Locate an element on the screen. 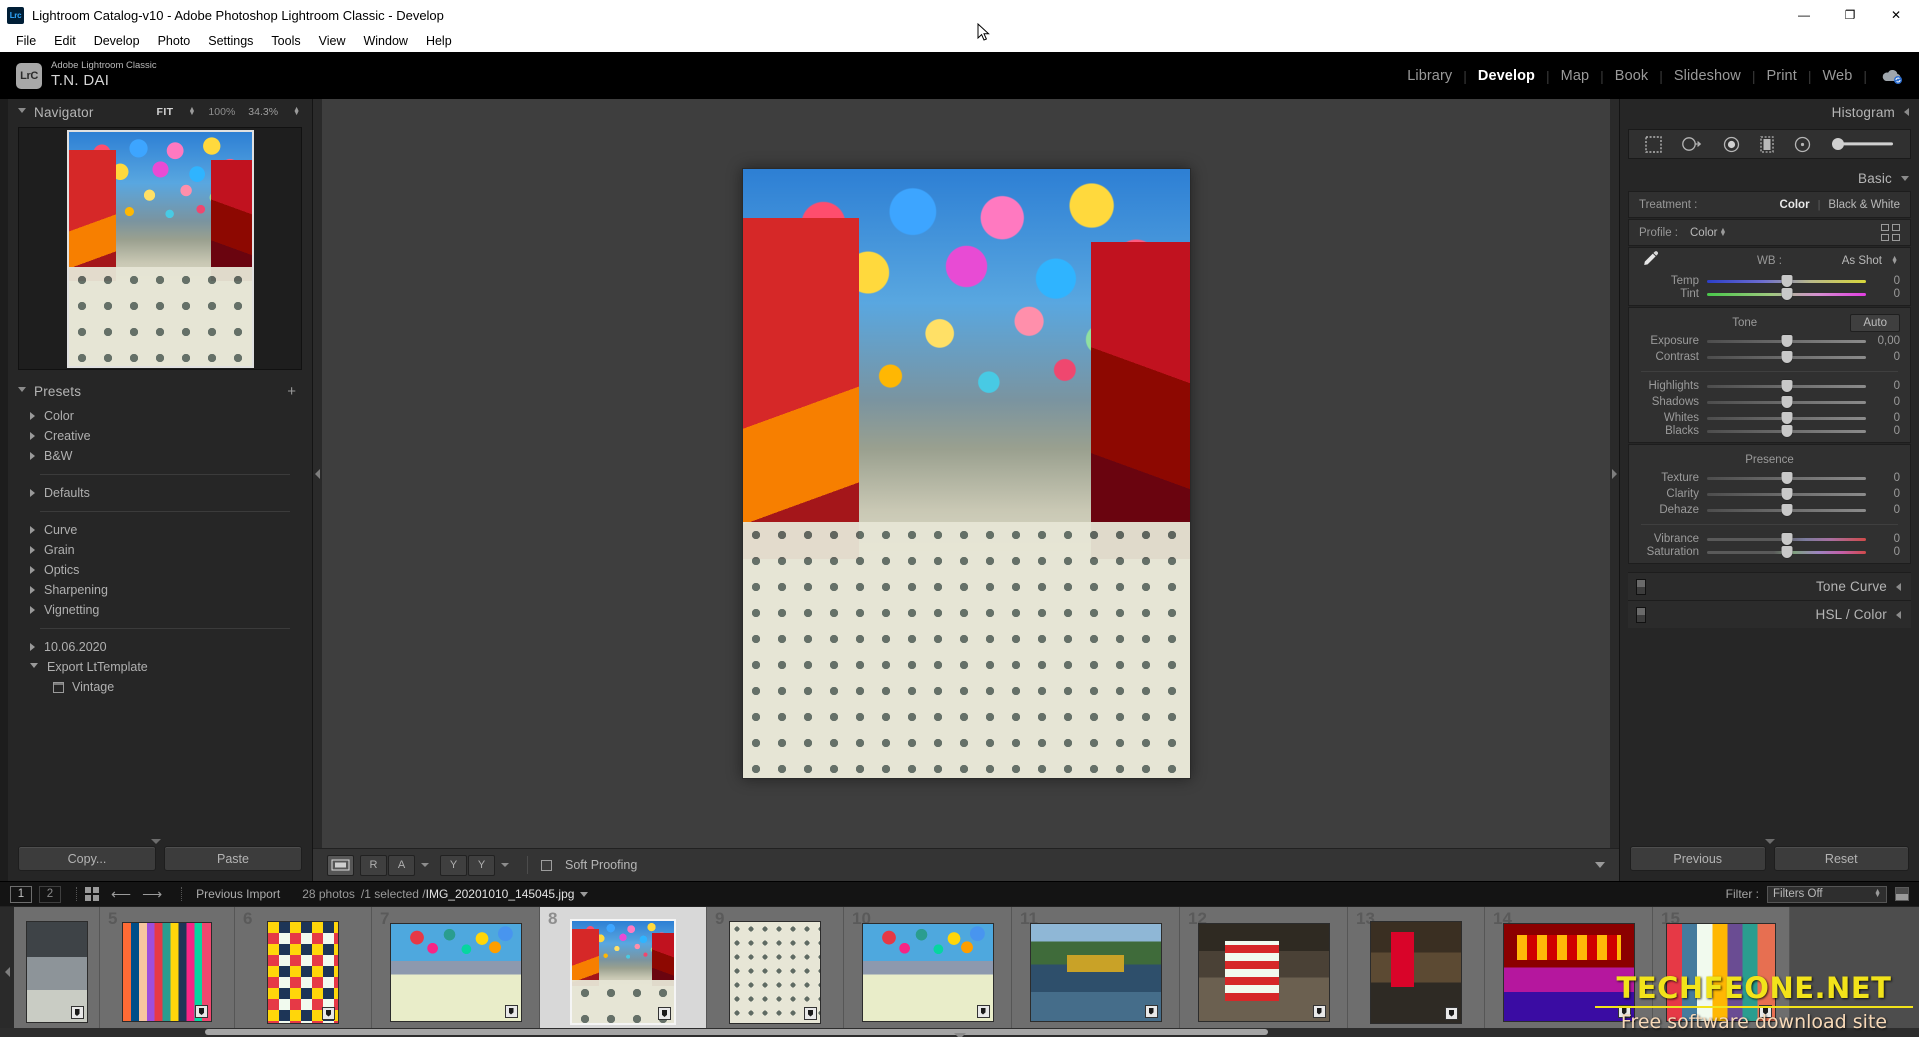 The width and height of the screenshot is (1919, 1037). filmstrip-item: 12 is located at coordinates (1264, 972).